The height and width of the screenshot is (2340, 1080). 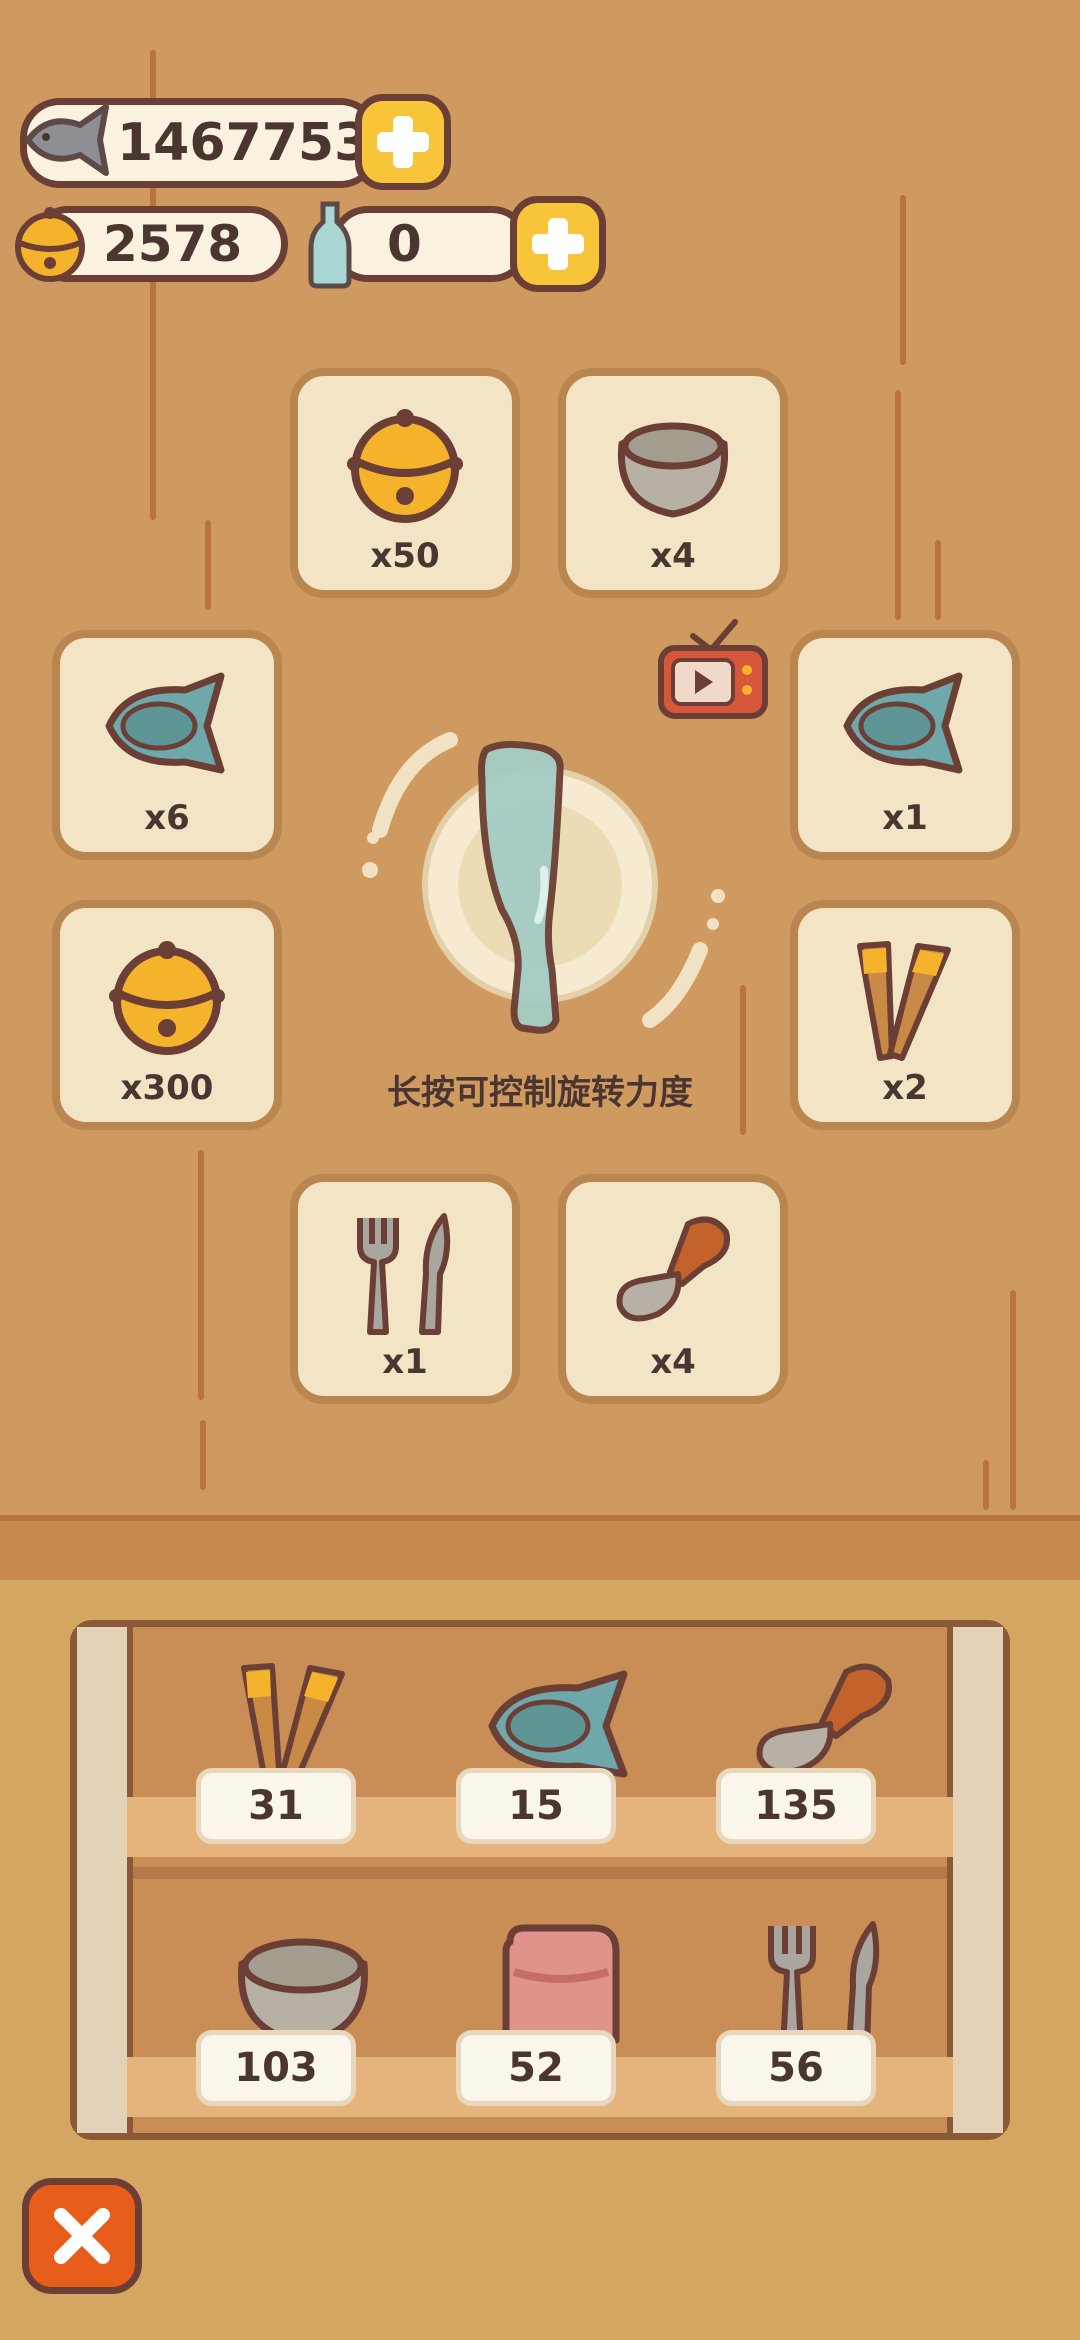 I want to click on close-icon, so click(x=82, y=2236).